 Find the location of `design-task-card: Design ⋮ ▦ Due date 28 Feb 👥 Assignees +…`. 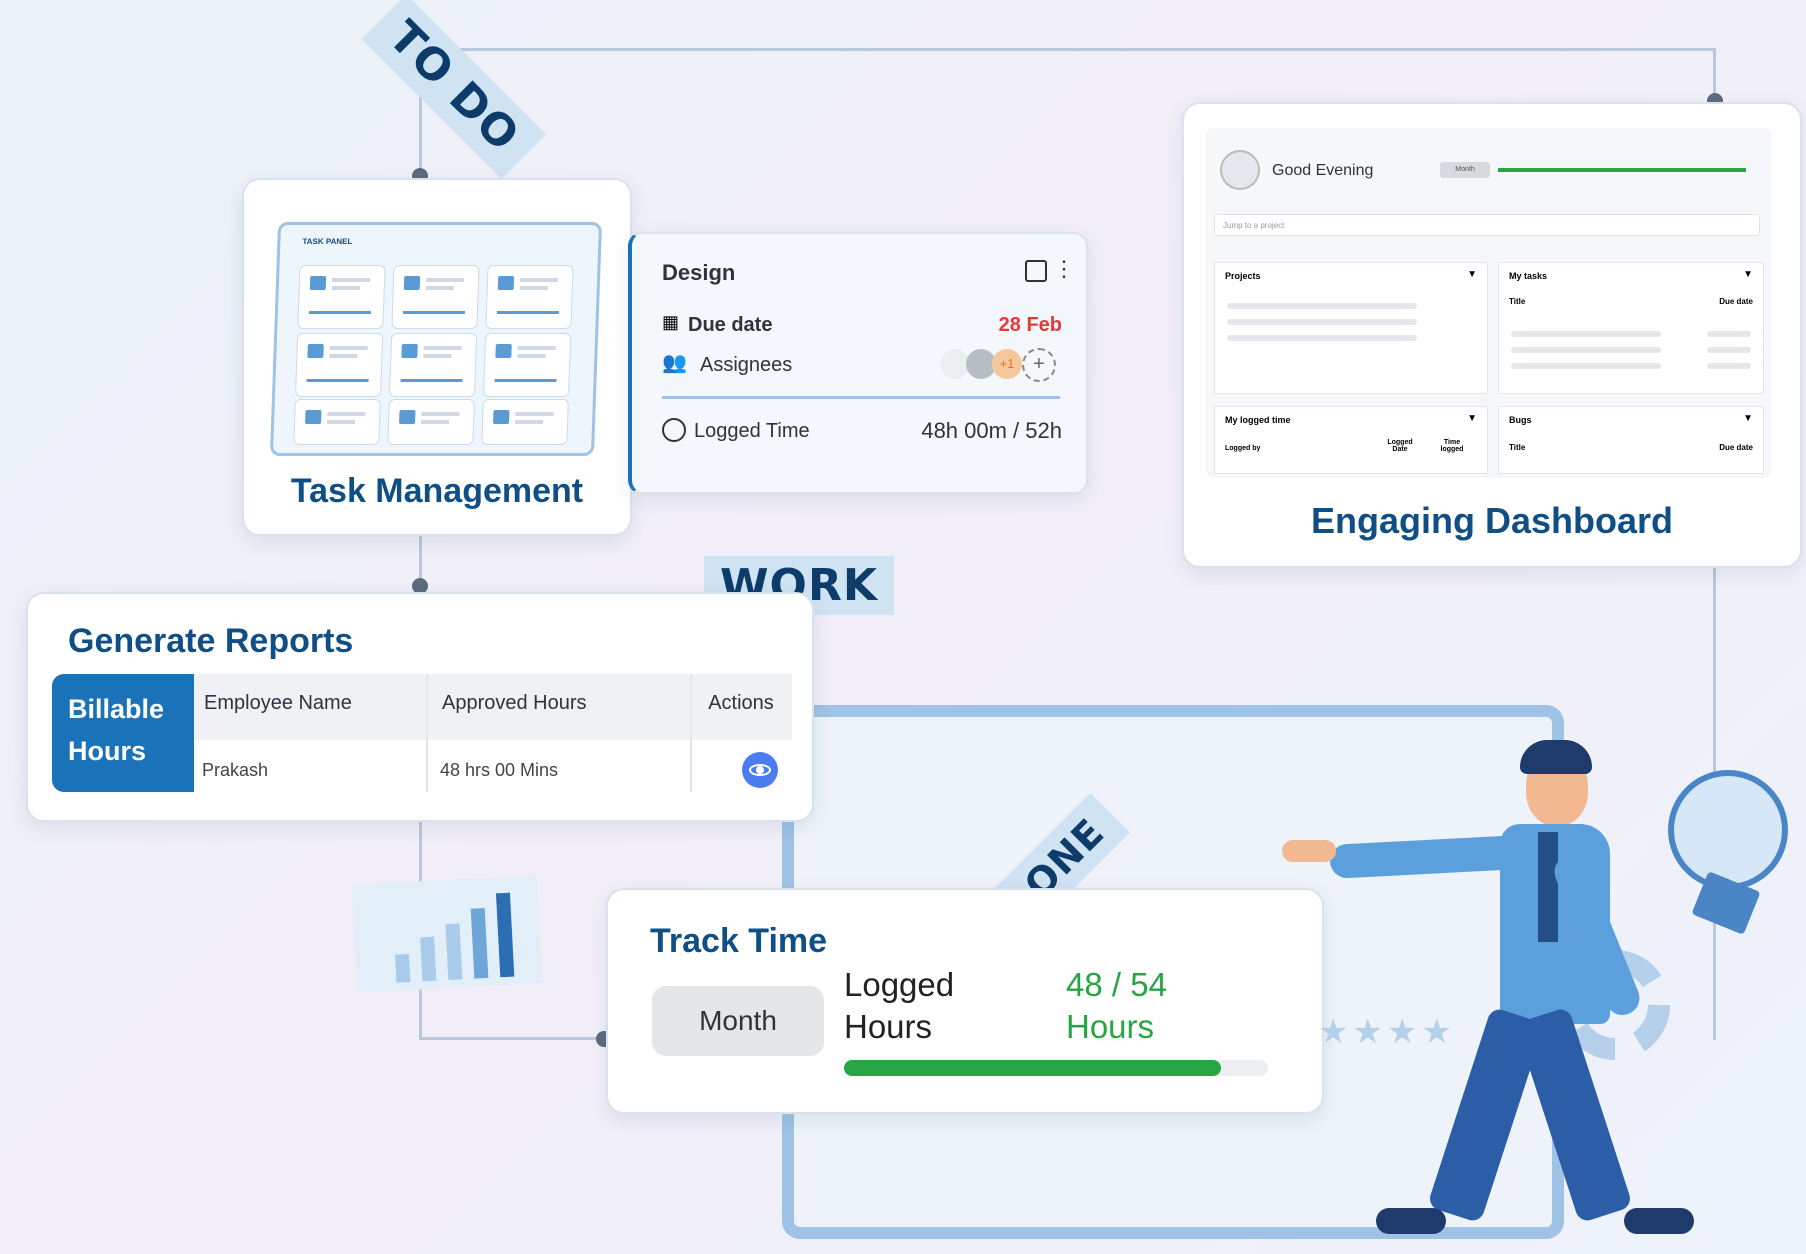

design-task-card: Design ⋮ ▦ Due date 28 Feb 👥 Assignees +… is located at coordinates (858, 363).